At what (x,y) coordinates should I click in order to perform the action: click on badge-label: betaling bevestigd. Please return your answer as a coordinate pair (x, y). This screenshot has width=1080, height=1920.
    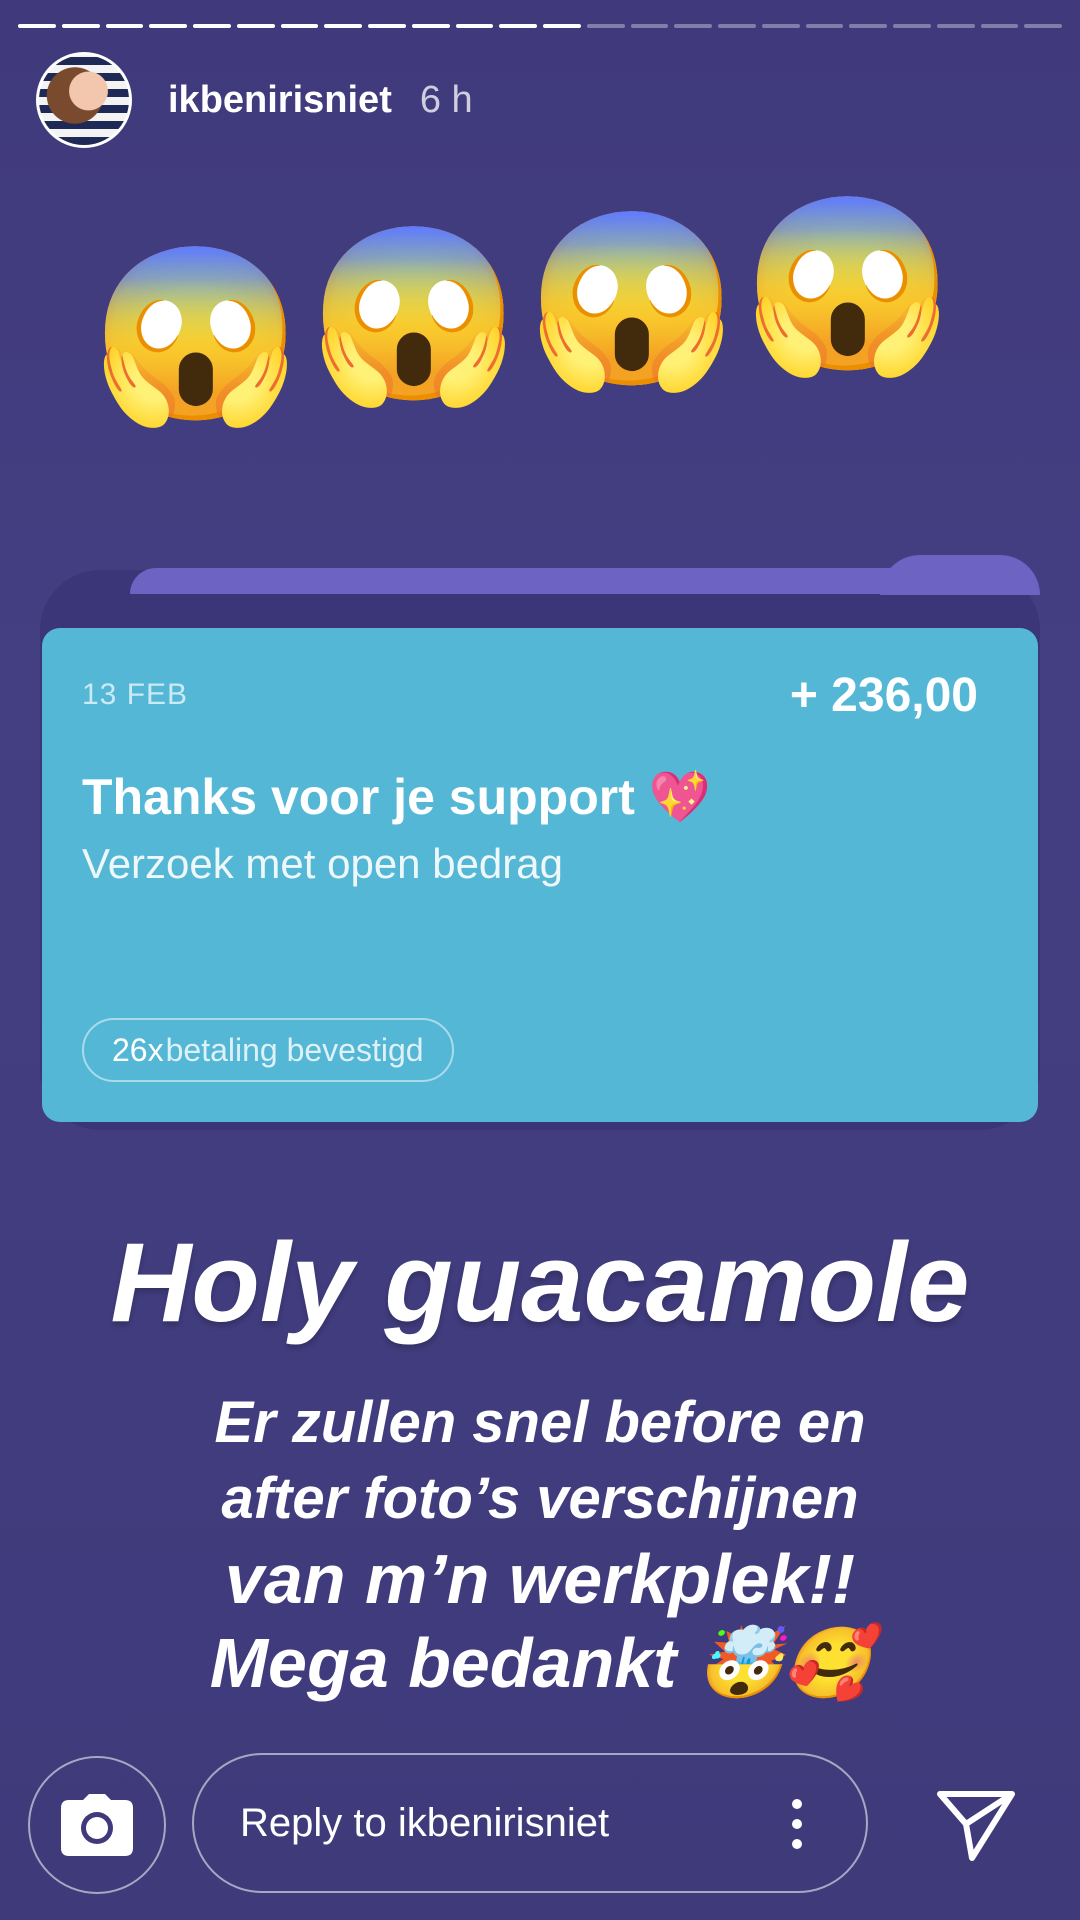
    Looking at the image, I should click on (294, 1049).